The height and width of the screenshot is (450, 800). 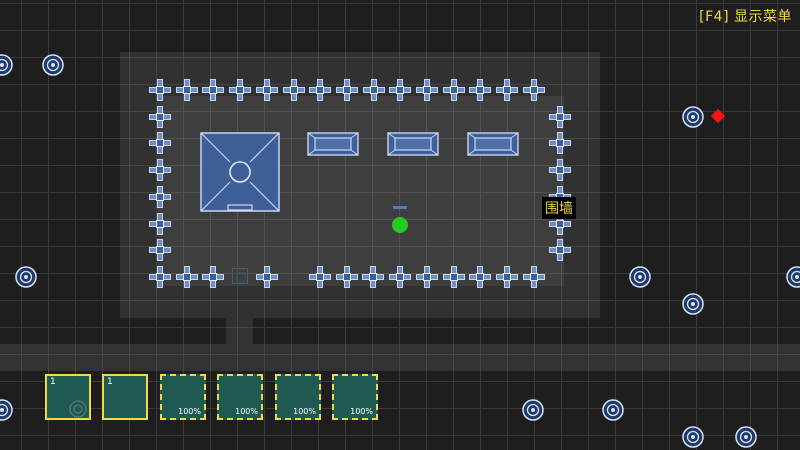 I want to click on enemy-diamond-icon, so click(x=718, y=116).